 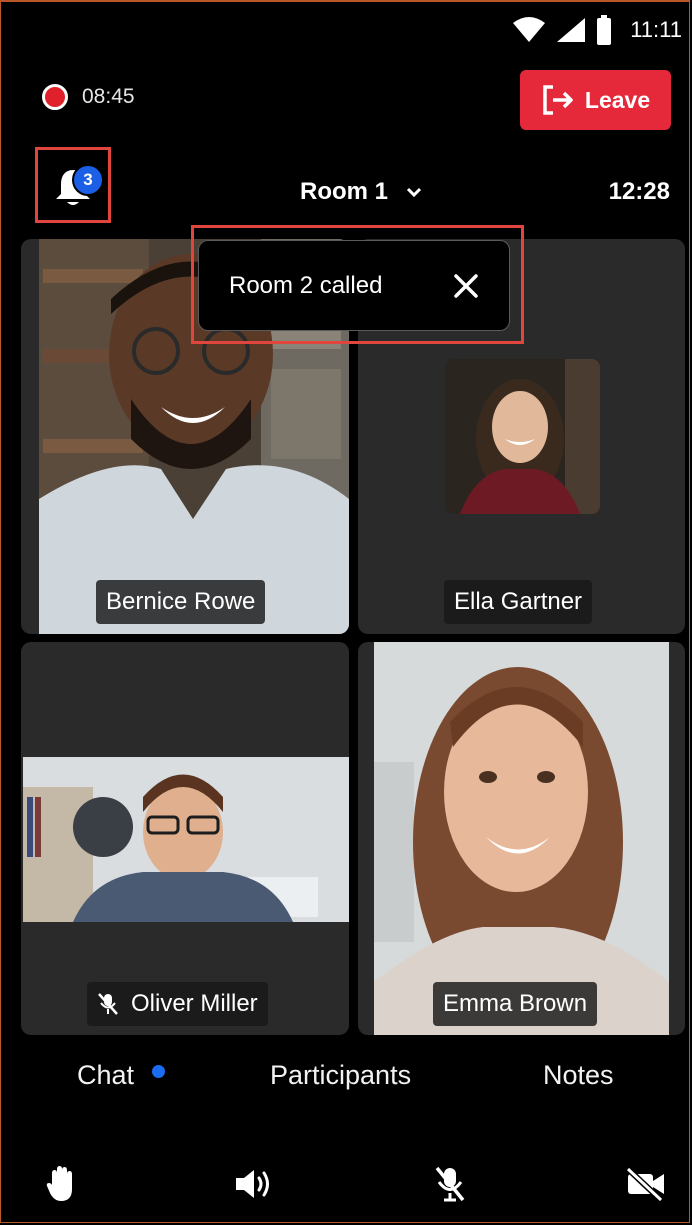 I want to click on camera-off-icon, so click(x=644, y=1184).